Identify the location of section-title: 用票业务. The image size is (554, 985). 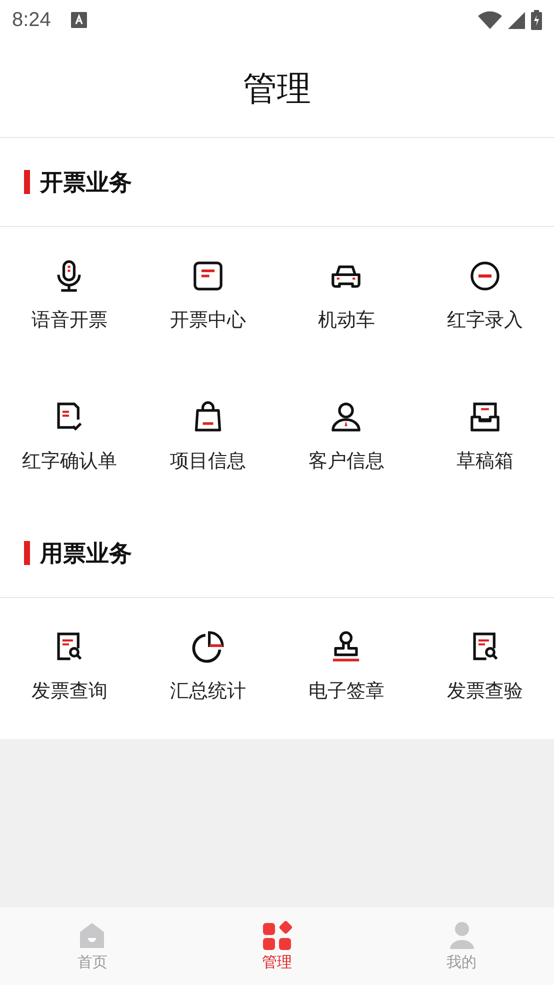
(86, 554).